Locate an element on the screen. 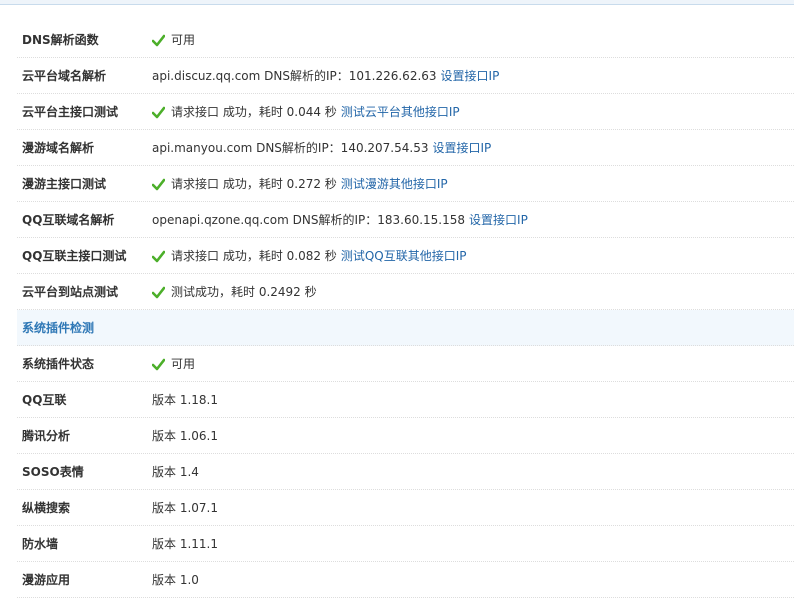 This screenshot has height=598, width=794. row-value: 版本 1.07.1 is located at coordinates (185, 508).